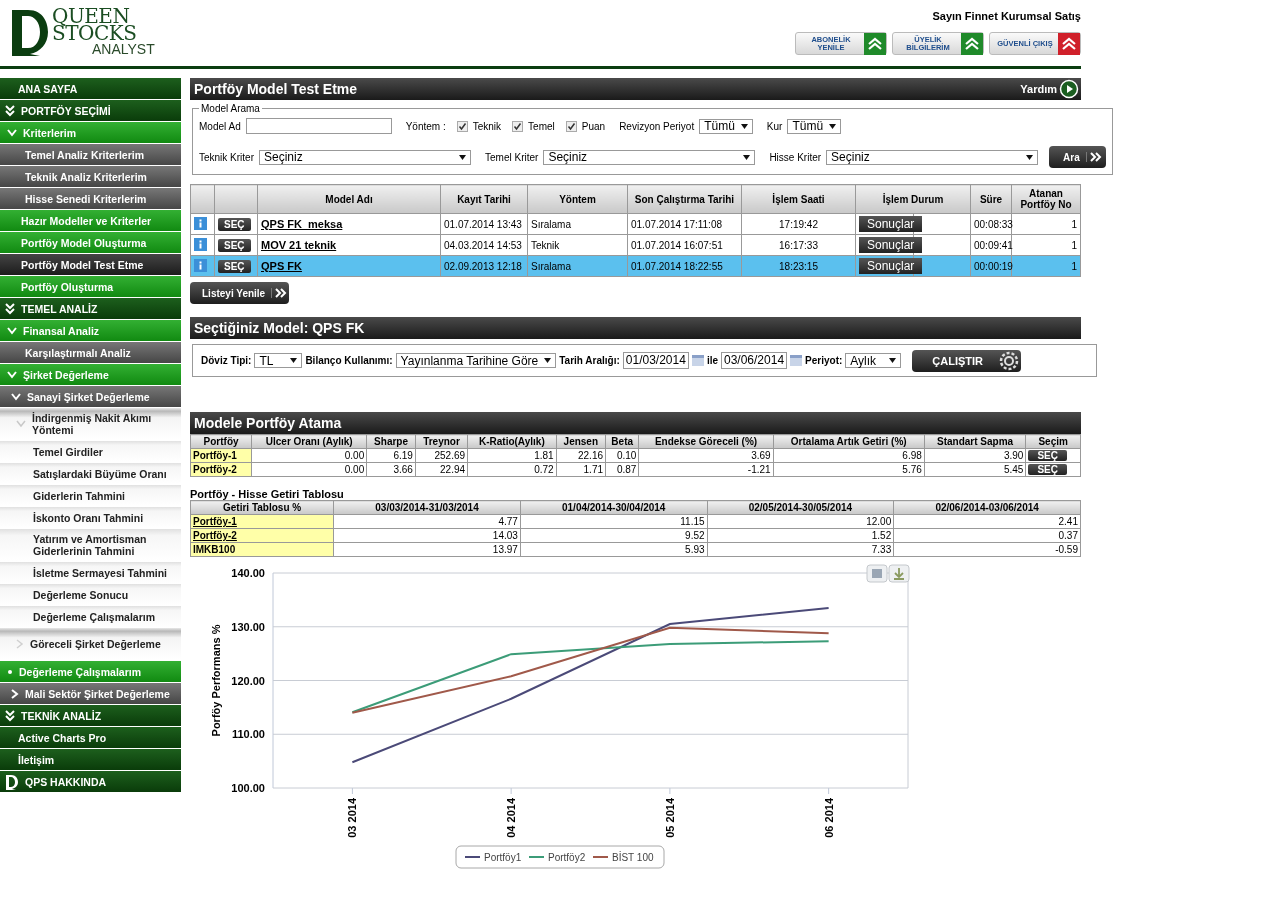  Describe the element at coordinates (90, 693) in the screenshot. I see `sidebar-item: Mali Sektör Şirket Değerleme` at that location.